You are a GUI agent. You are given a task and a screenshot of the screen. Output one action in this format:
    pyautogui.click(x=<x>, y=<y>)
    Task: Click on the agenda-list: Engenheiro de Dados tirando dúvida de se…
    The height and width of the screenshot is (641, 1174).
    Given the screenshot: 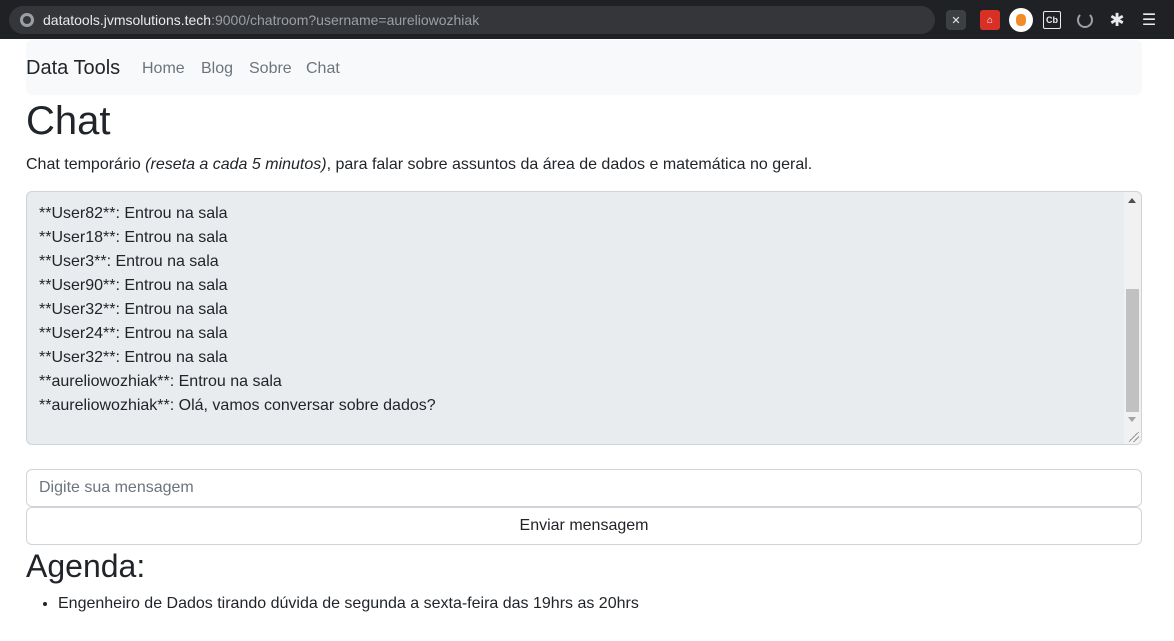 What is the action you would take?
    pyautogui.click(x=348, y=603)
    